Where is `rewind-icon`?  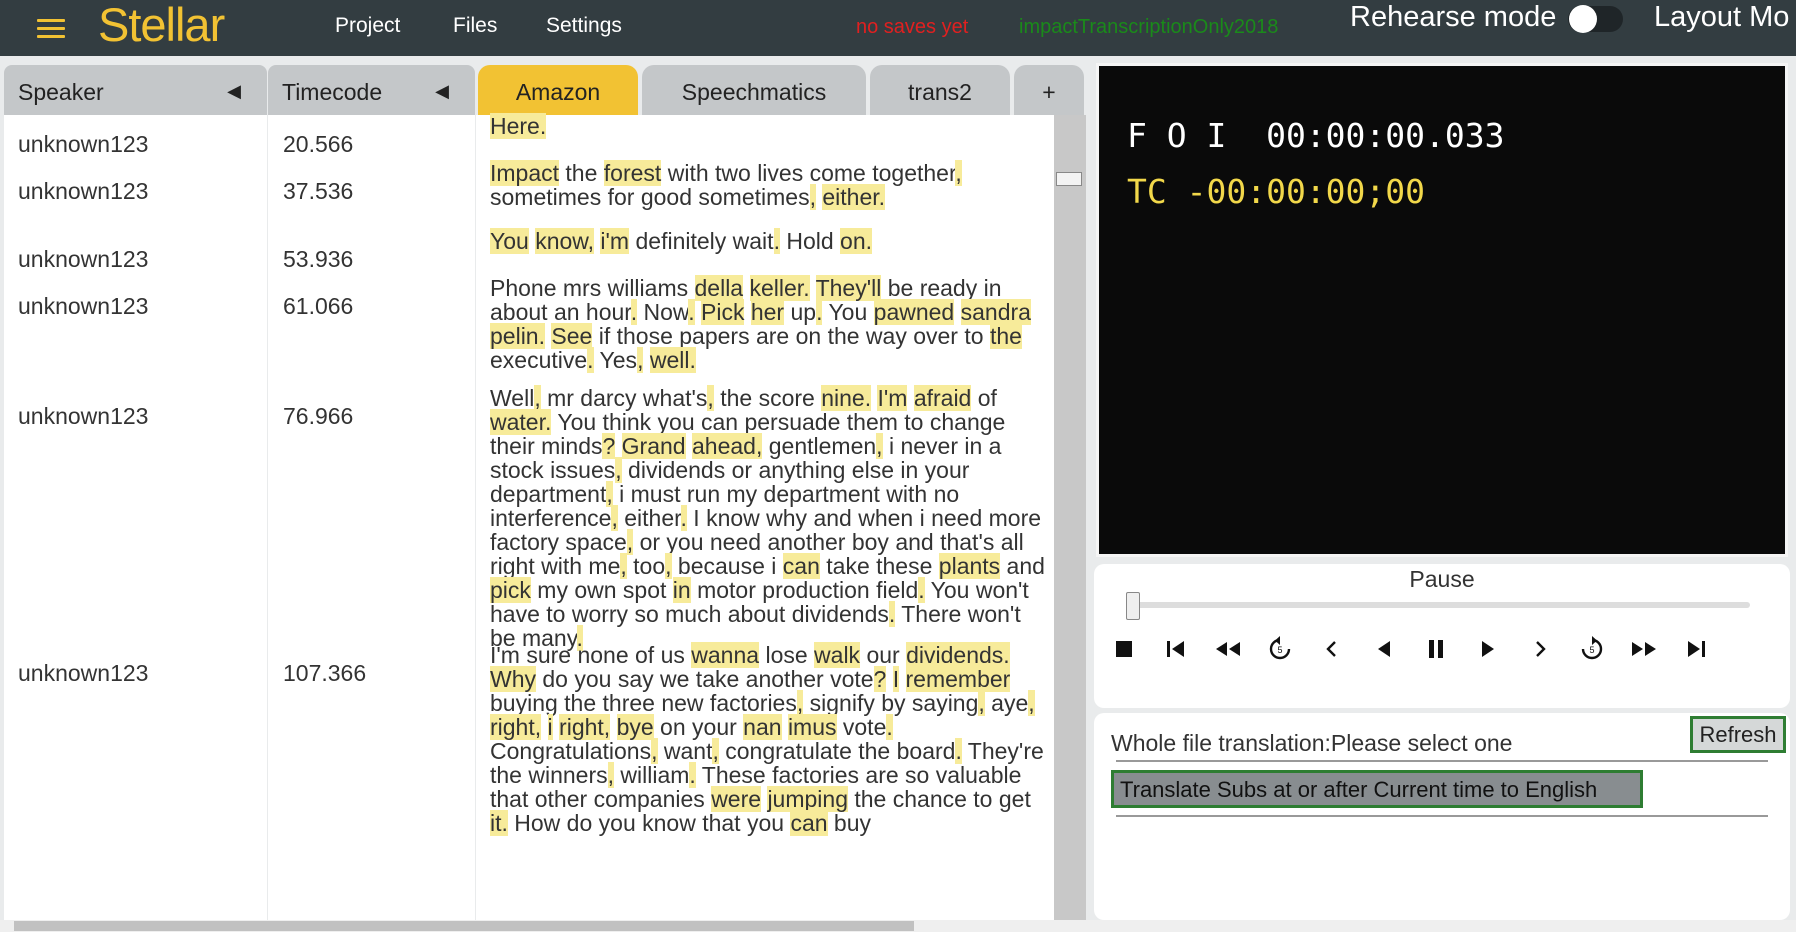 rewind-icon is located at coordinates (1228, 649).